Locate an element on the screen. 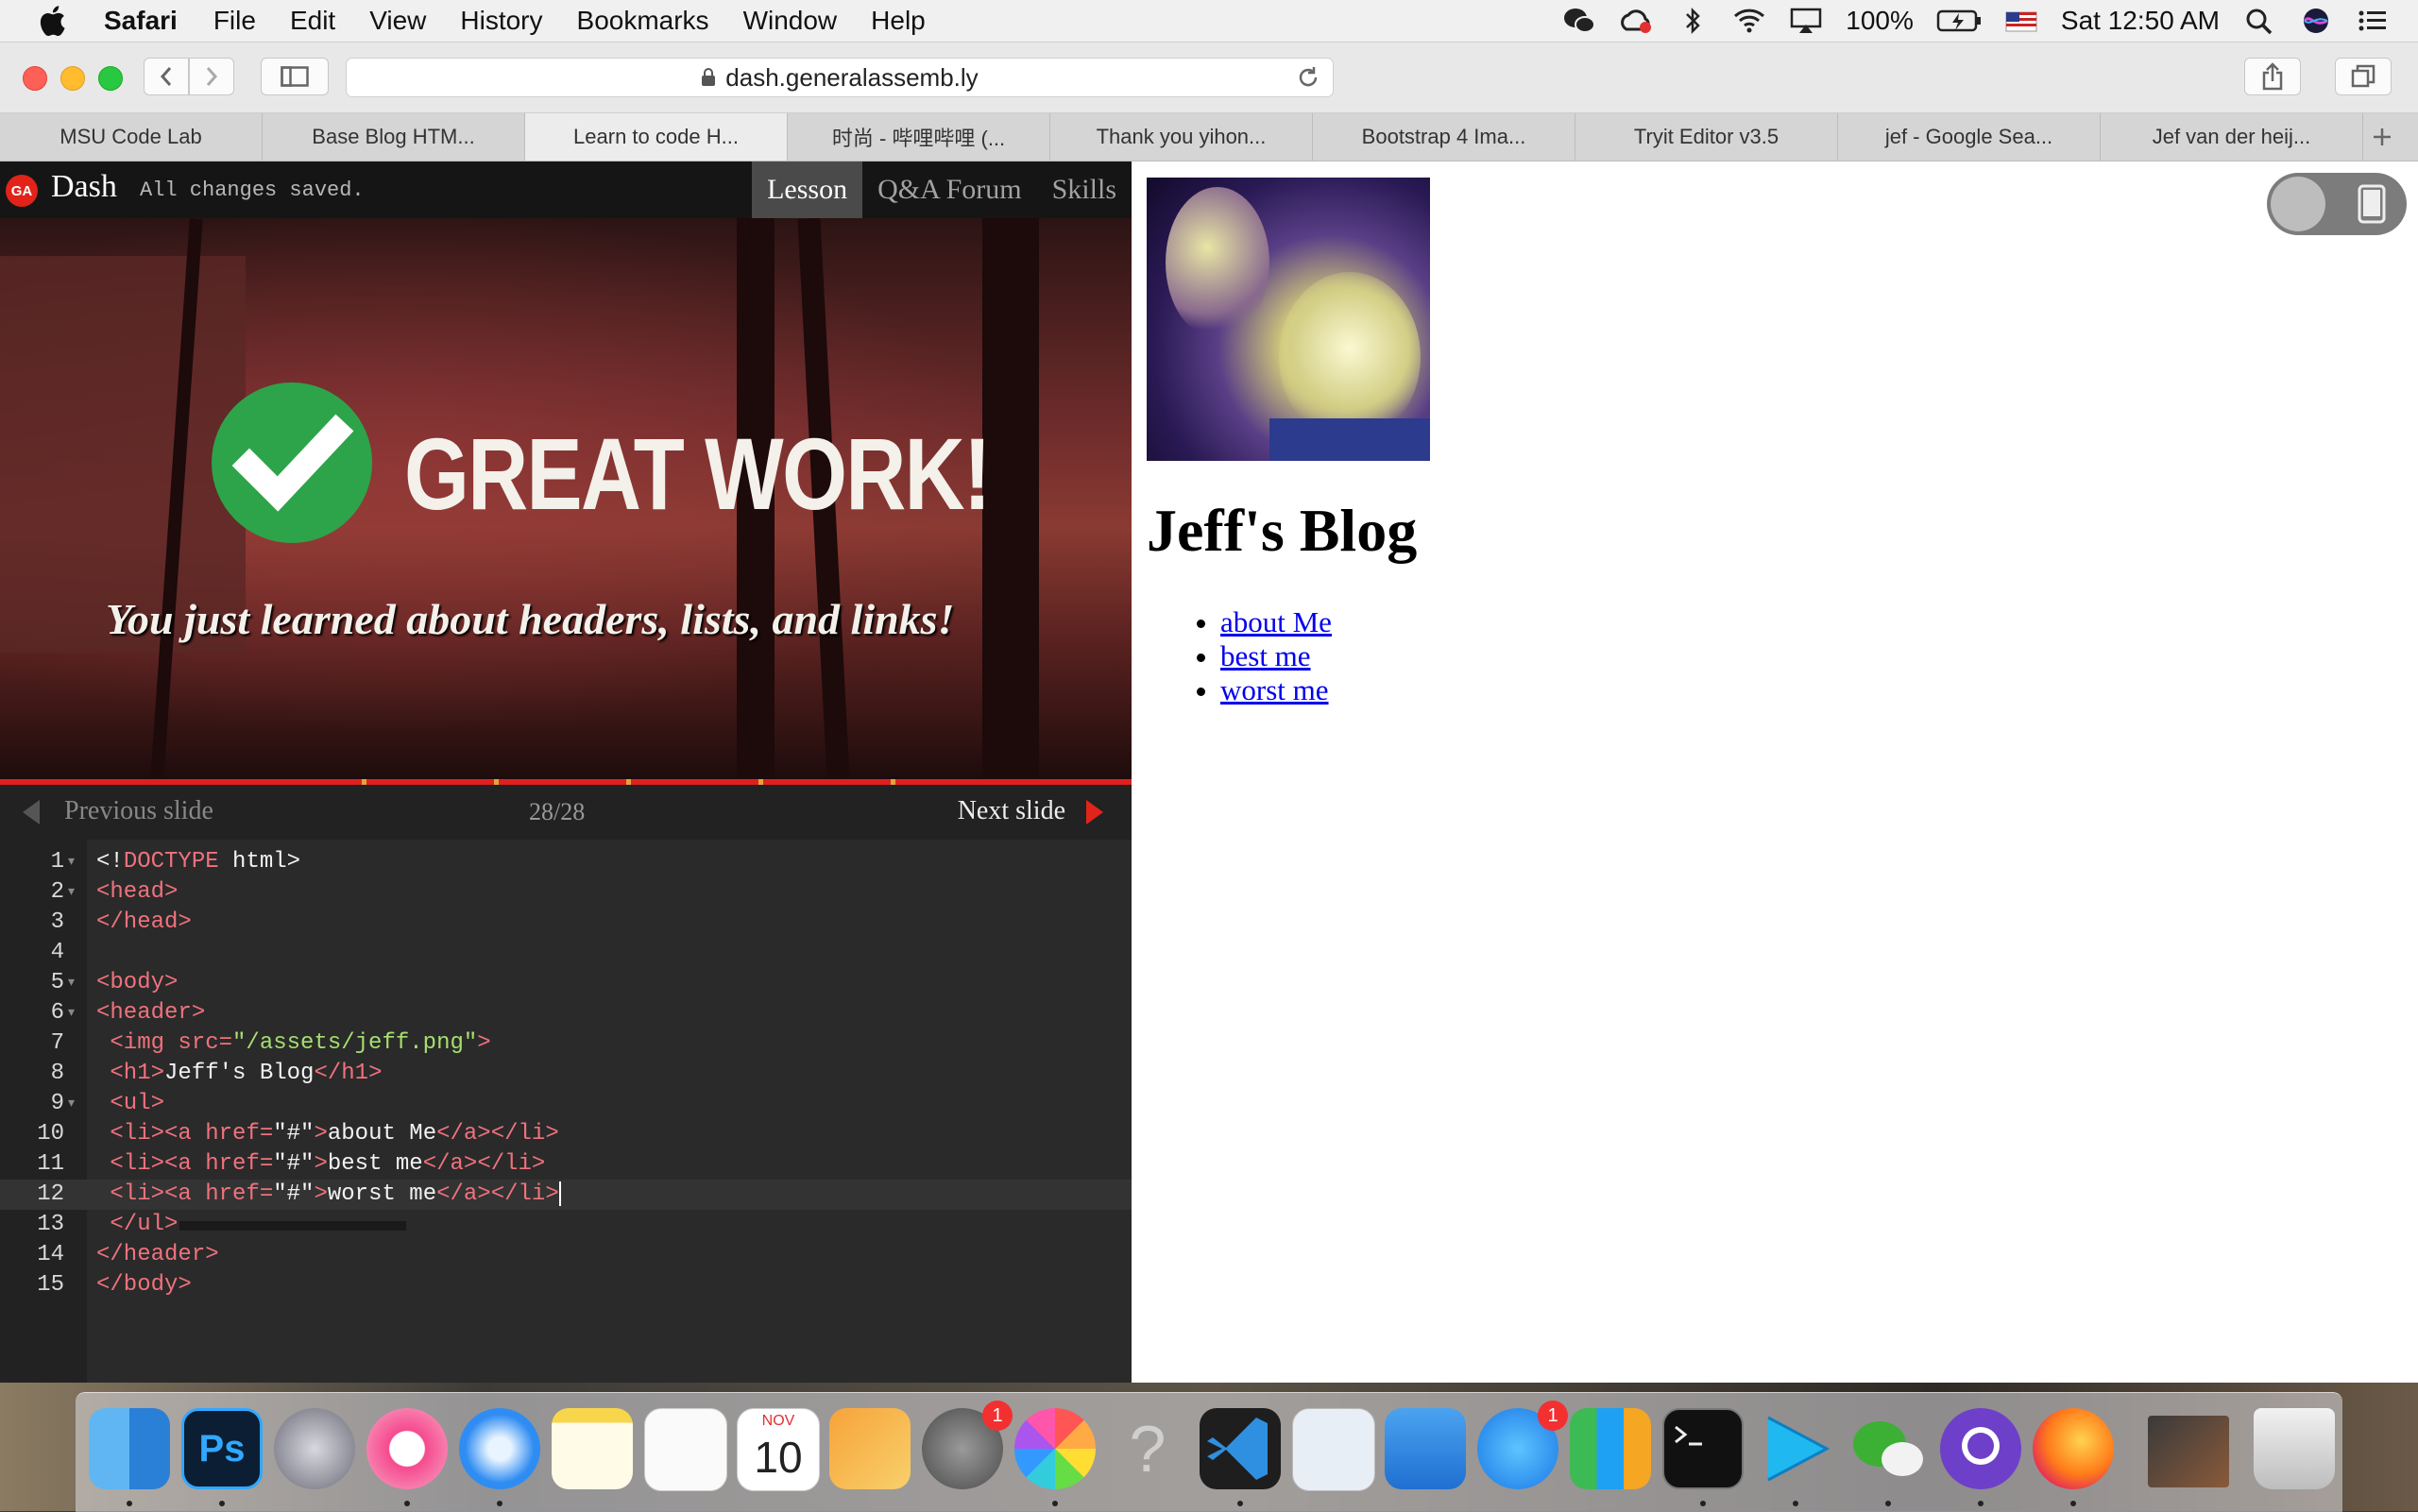  minimize-window-button is located at coordinates (72, 78).